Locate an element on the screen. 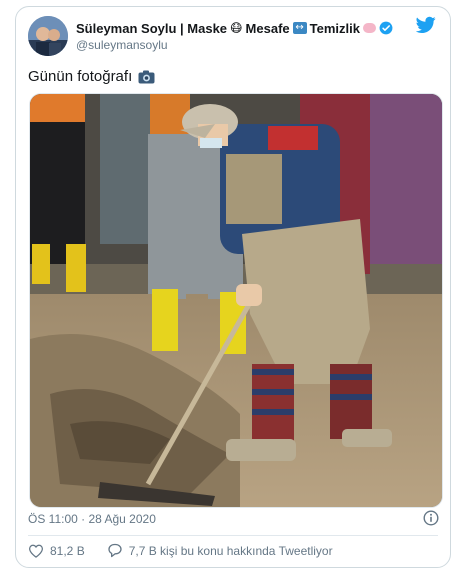 The width and height of the screenshot is (466, 575). camera-icon is located at coordinates (146, 77).